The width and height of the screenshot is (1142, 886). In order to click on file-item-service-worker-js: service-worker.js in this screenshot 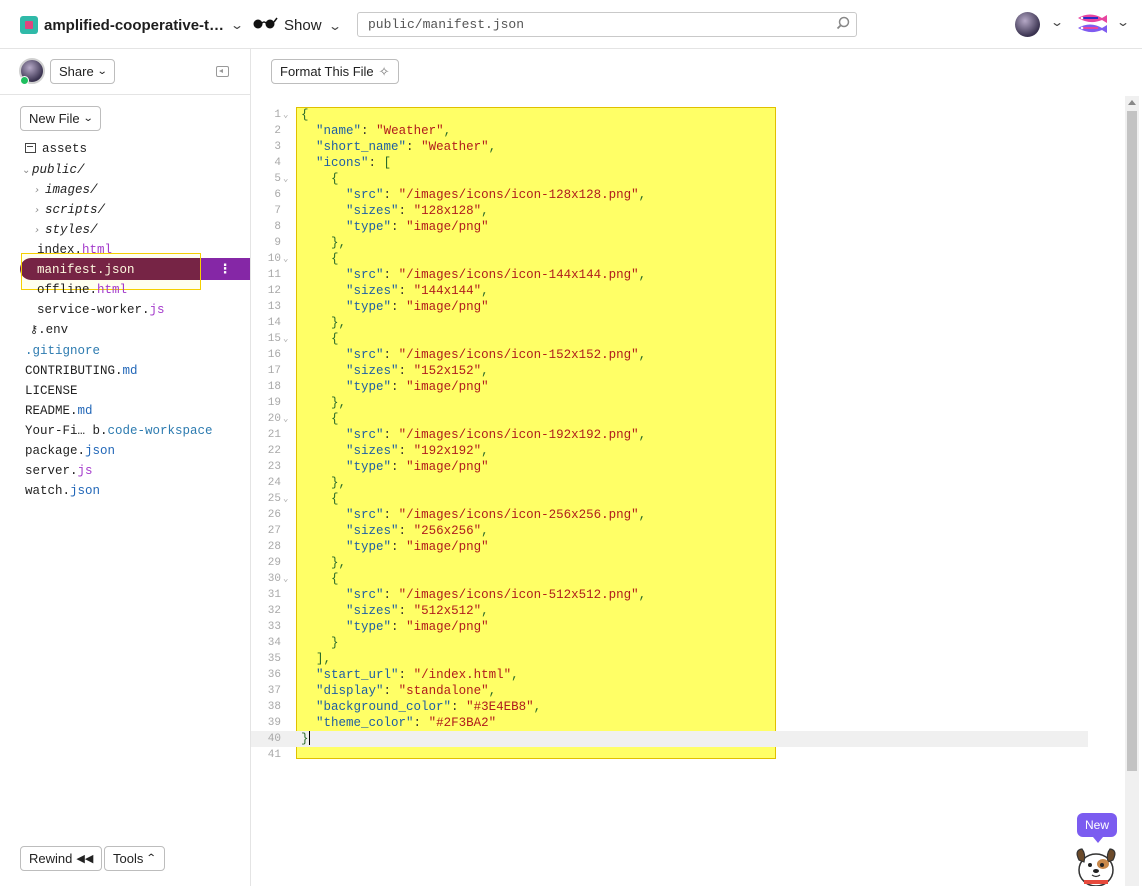, I will do `click(101, 310)`.